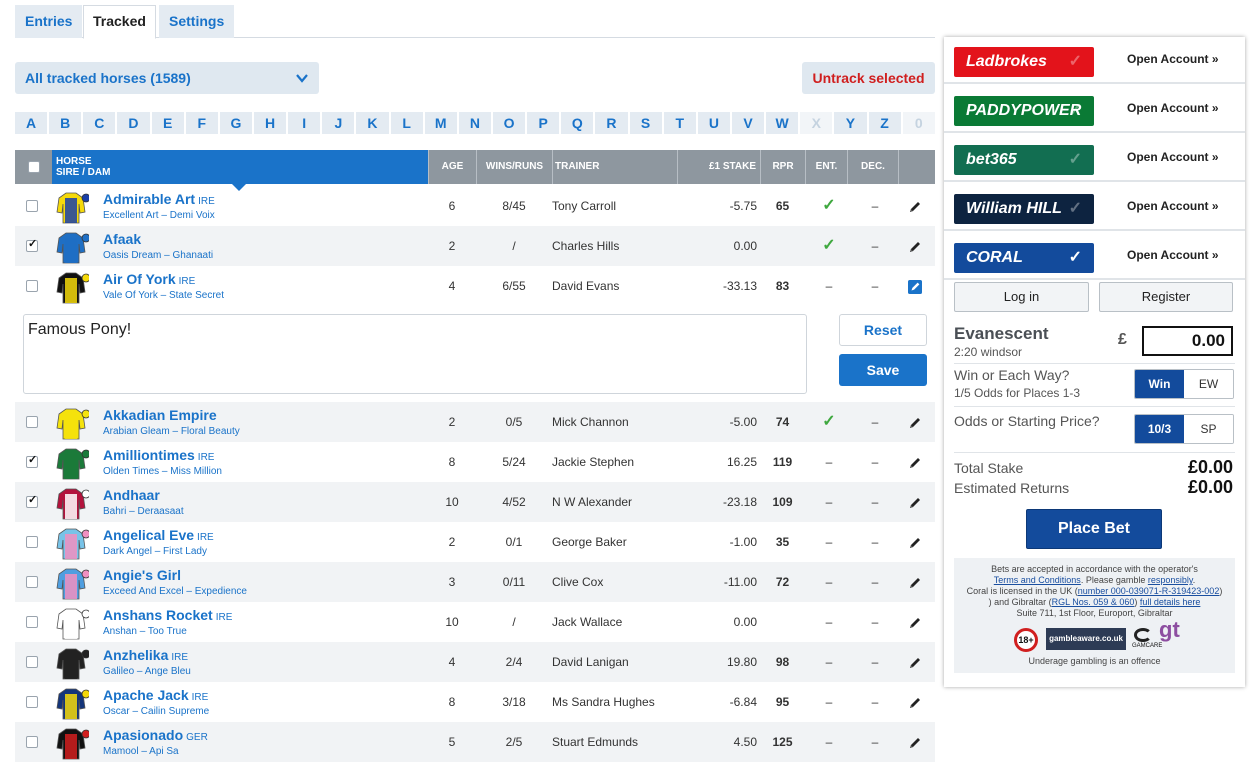 The image size is (1260, 765). Describe the element at coordinates (149, 279) in the screenshot. I see `horse-name-link: Air Of York IRE` at that location.